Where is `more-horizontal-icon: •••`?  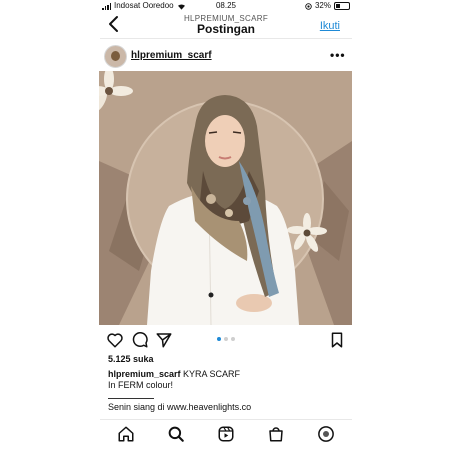
more-horizontal-icon: ••• is located at coordinates (338, 55).